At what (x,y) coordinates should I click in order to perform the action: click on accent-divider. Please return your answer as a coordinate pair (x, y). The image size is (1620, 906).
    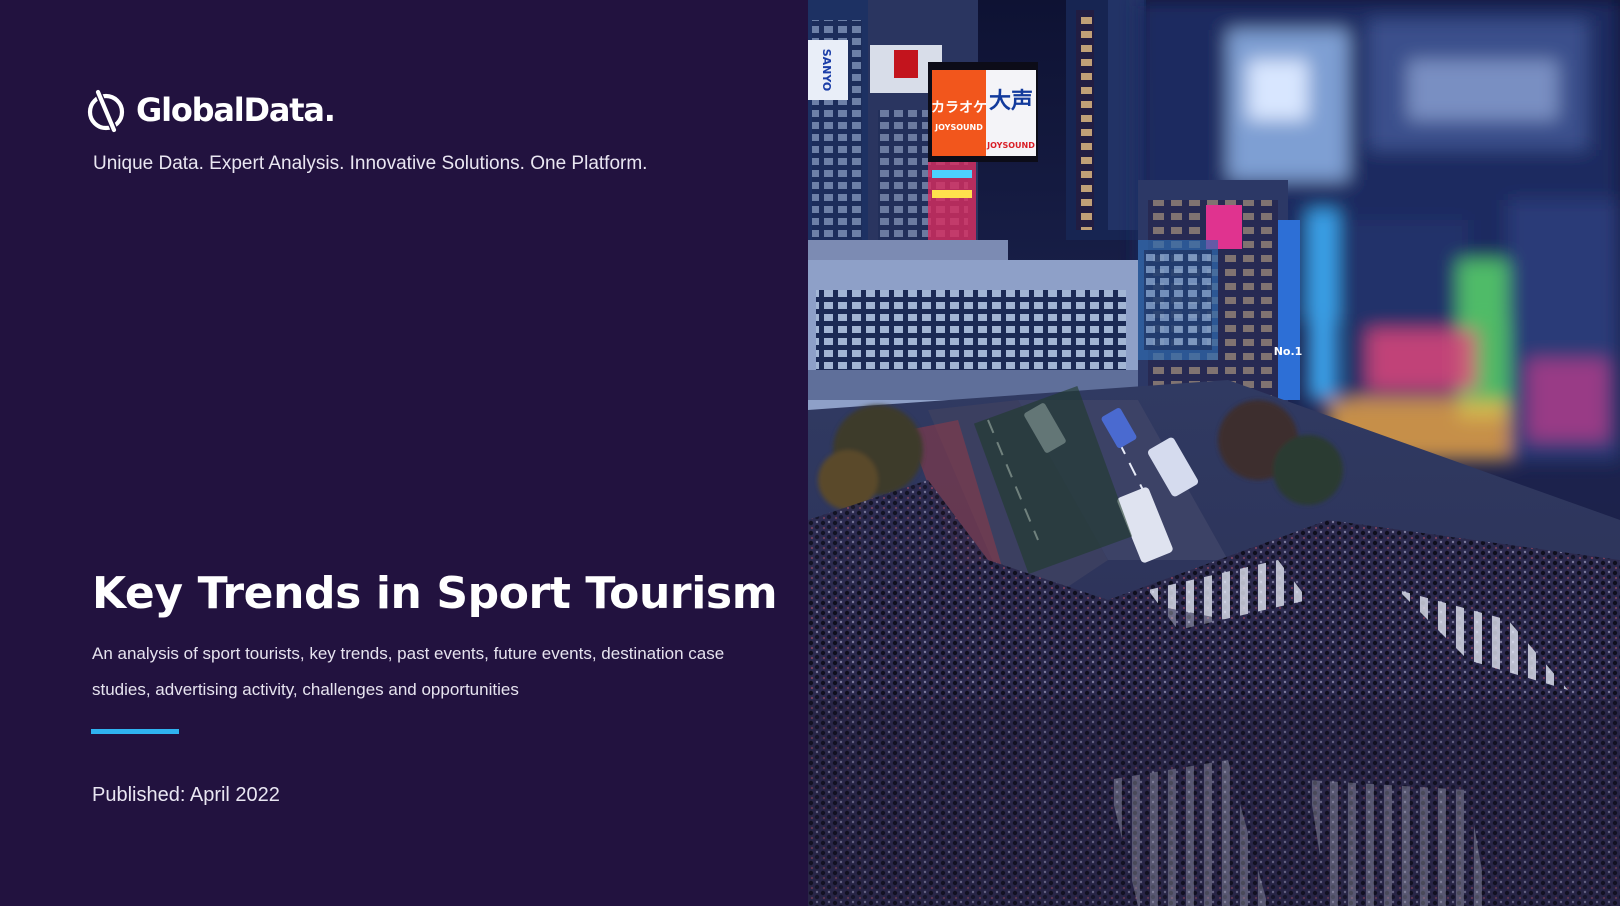
    Looking at the image, I should click on (135, 731).